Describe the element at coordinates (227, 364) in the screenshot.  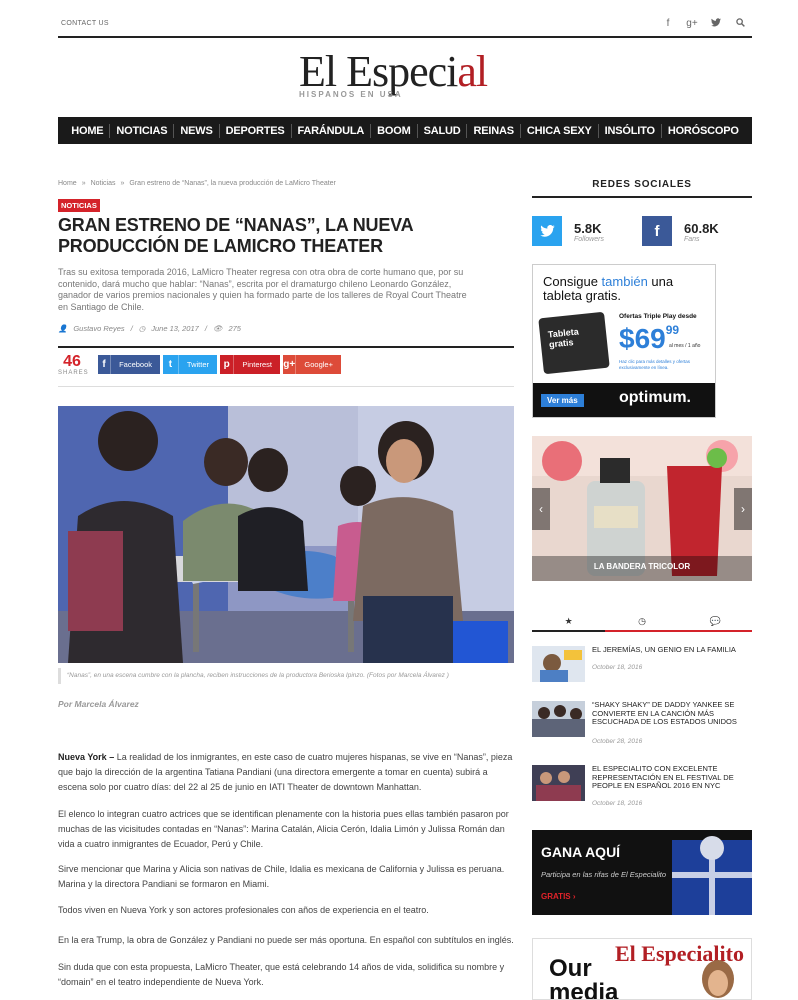
I see `pinterest-icon: p` at that location.